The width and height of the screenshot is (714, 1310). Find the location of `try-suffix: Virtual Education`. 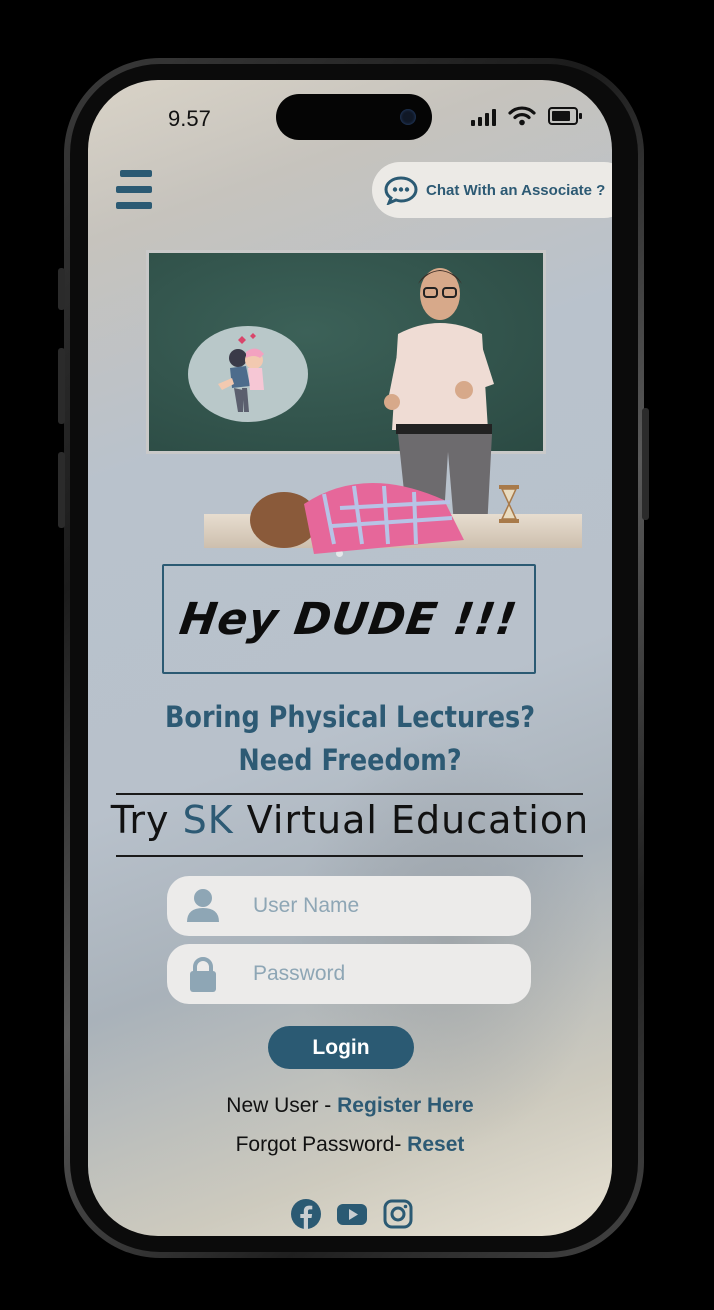

try-suffix: Virtual Education is located at coordinates (411, 820).